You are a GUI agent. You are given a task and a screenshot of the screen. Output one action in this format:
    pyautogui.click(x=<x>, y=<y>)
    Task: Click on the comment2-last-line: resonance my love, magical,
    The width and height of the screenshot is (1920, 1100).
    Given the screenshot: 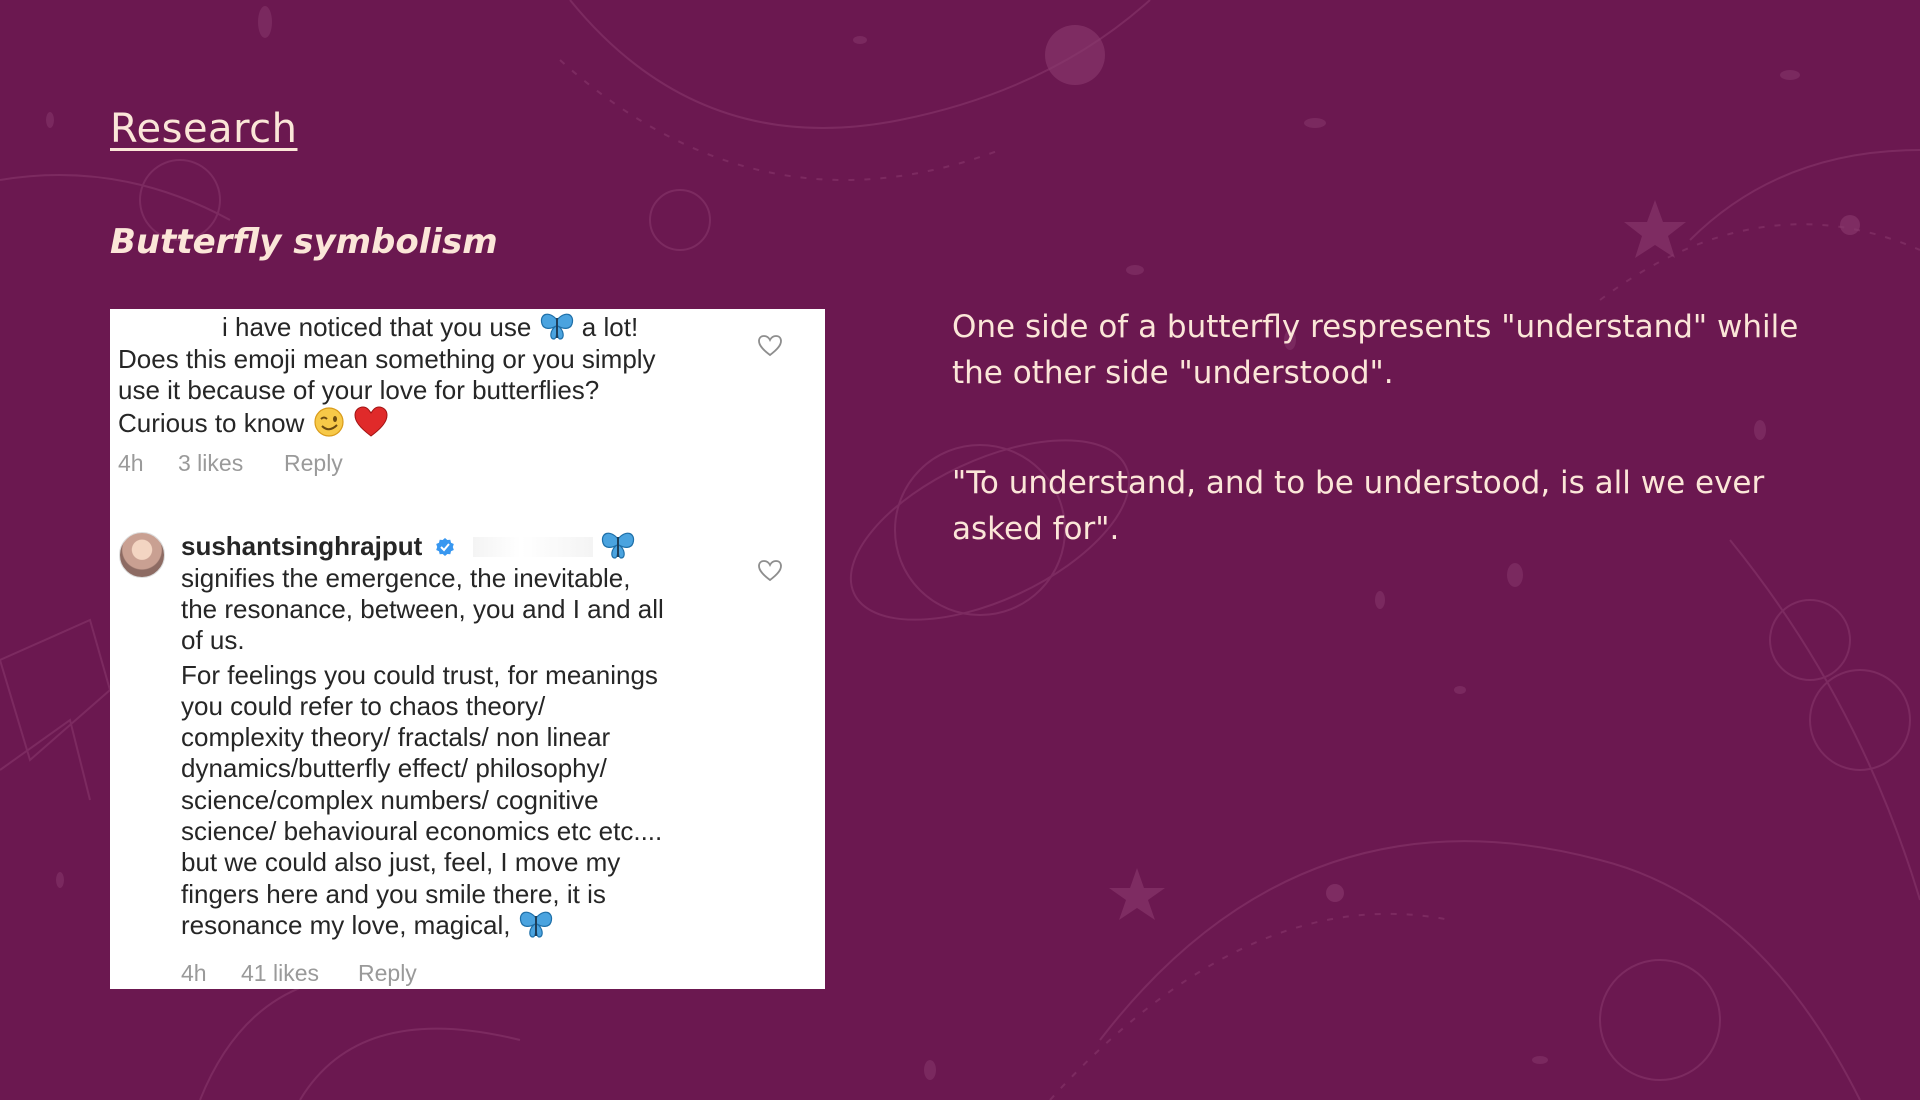 What is the action you would take?
    pyautogui.click(x=367, y=925)
    